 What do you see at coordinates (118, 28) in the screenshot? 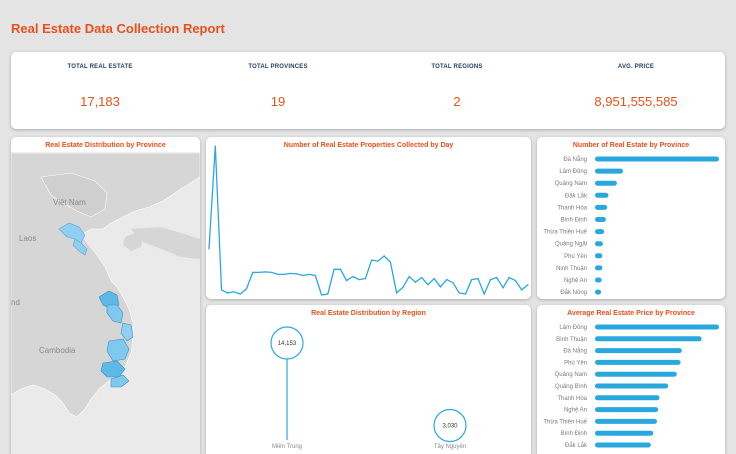
I see `report-title: Real Estate Data Collection Report` at bounding box center [118, 28].